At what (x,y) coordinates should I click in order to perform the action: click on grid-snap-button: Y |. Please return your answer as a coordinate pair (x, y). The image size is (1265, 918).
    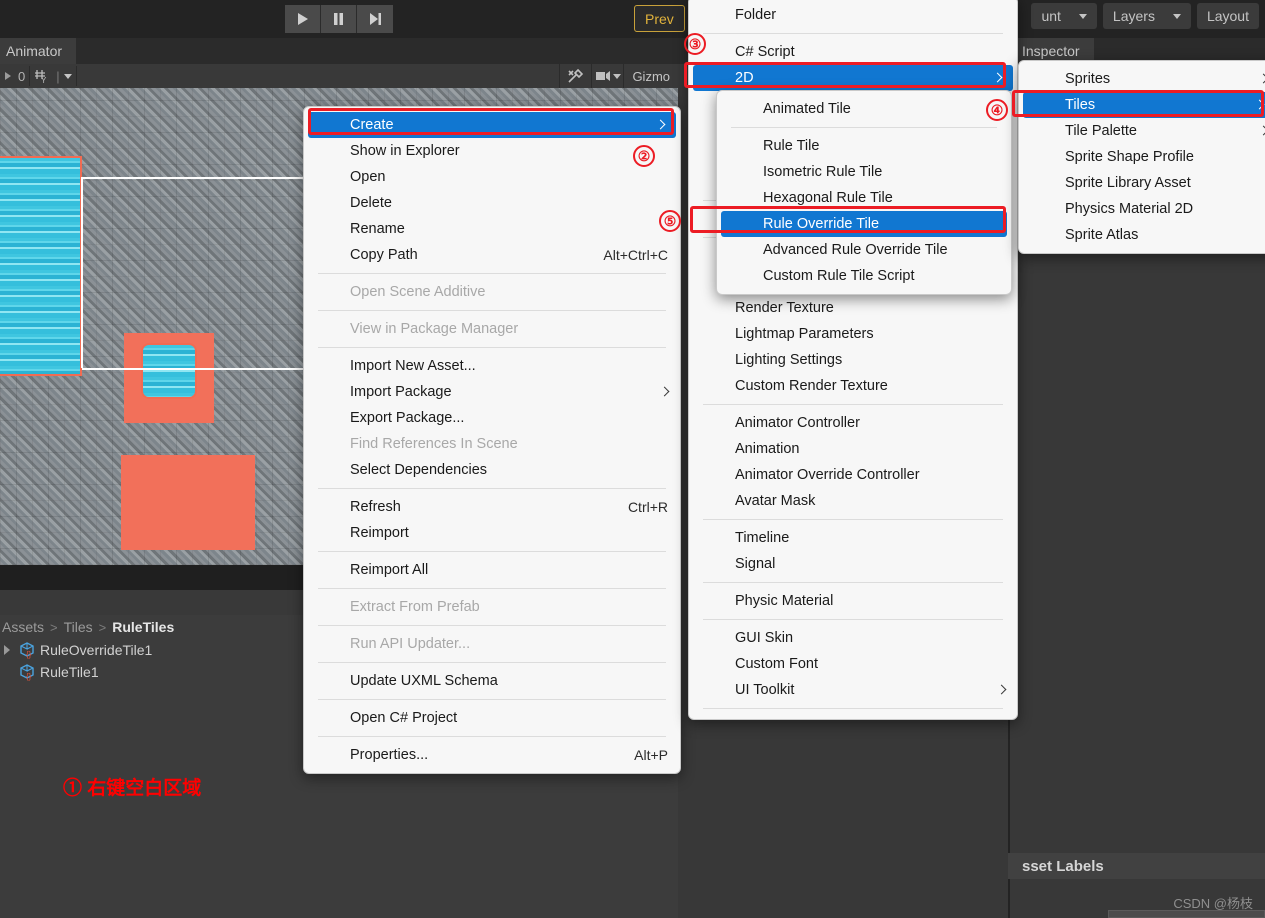
    Looking at the image, I should click on (53, 76).